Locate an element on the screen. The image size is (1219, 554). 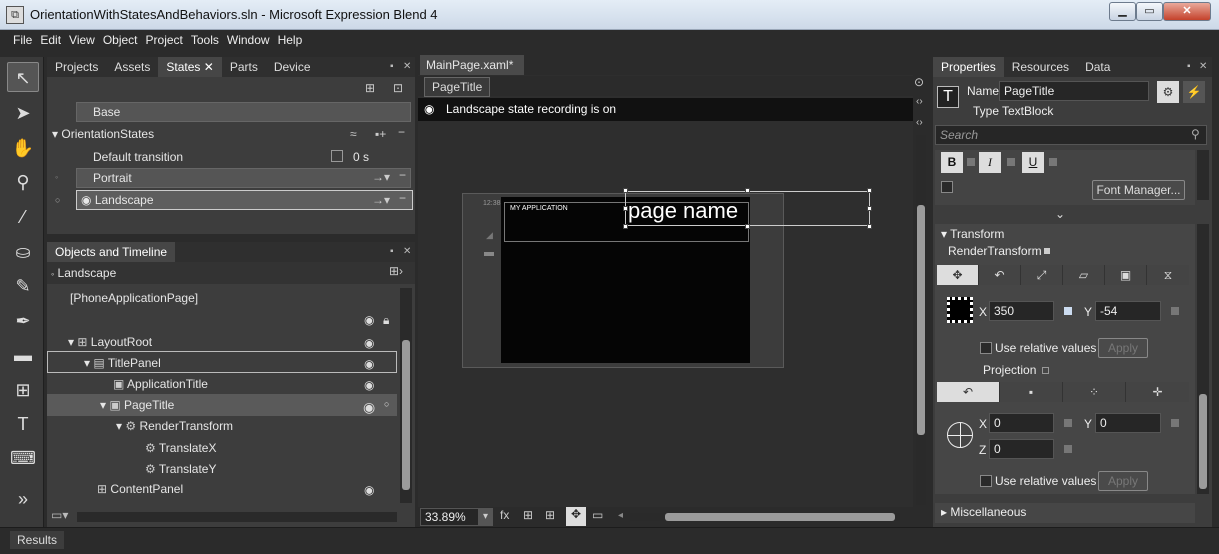
add-state-icon: ▪+ is located at coordinates (380, 134).